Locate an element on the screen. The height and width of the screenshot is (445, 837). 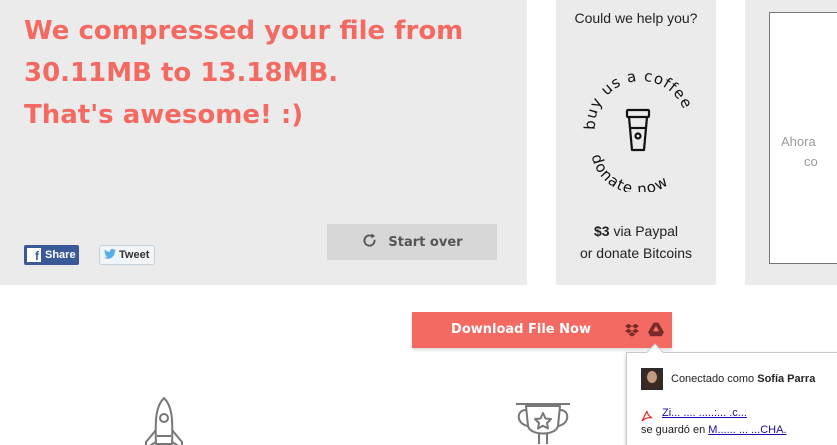
trophy-icon is located at coordinates (543, 423).